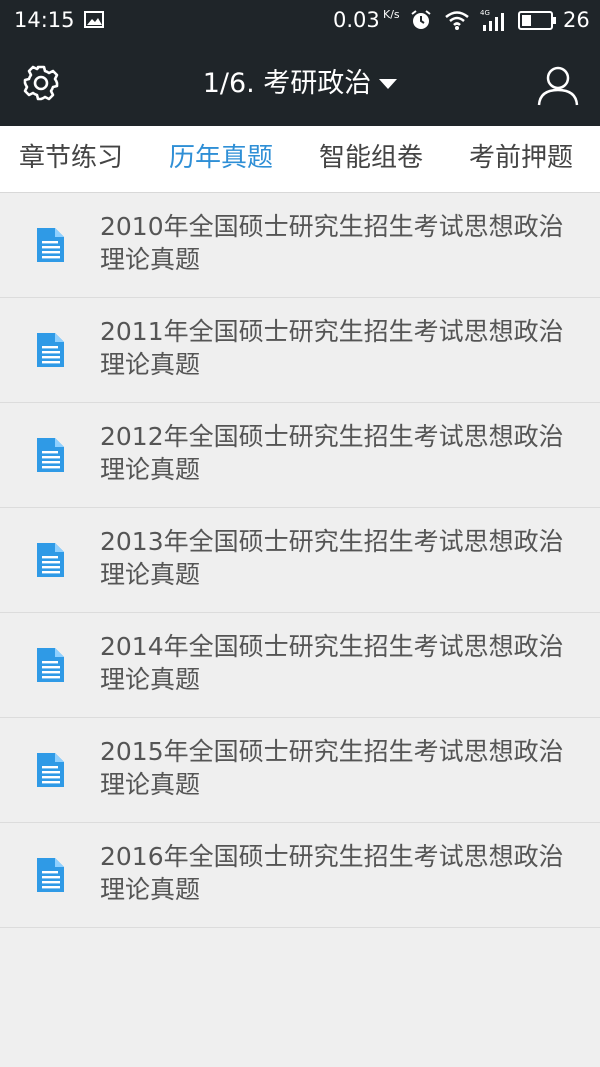 The height and width of the screenshot is (1067, 600). What do you see at coordinates (388, 84) in the screenshot?
I see `caret-down-icon` at bounding box center [388, 84].